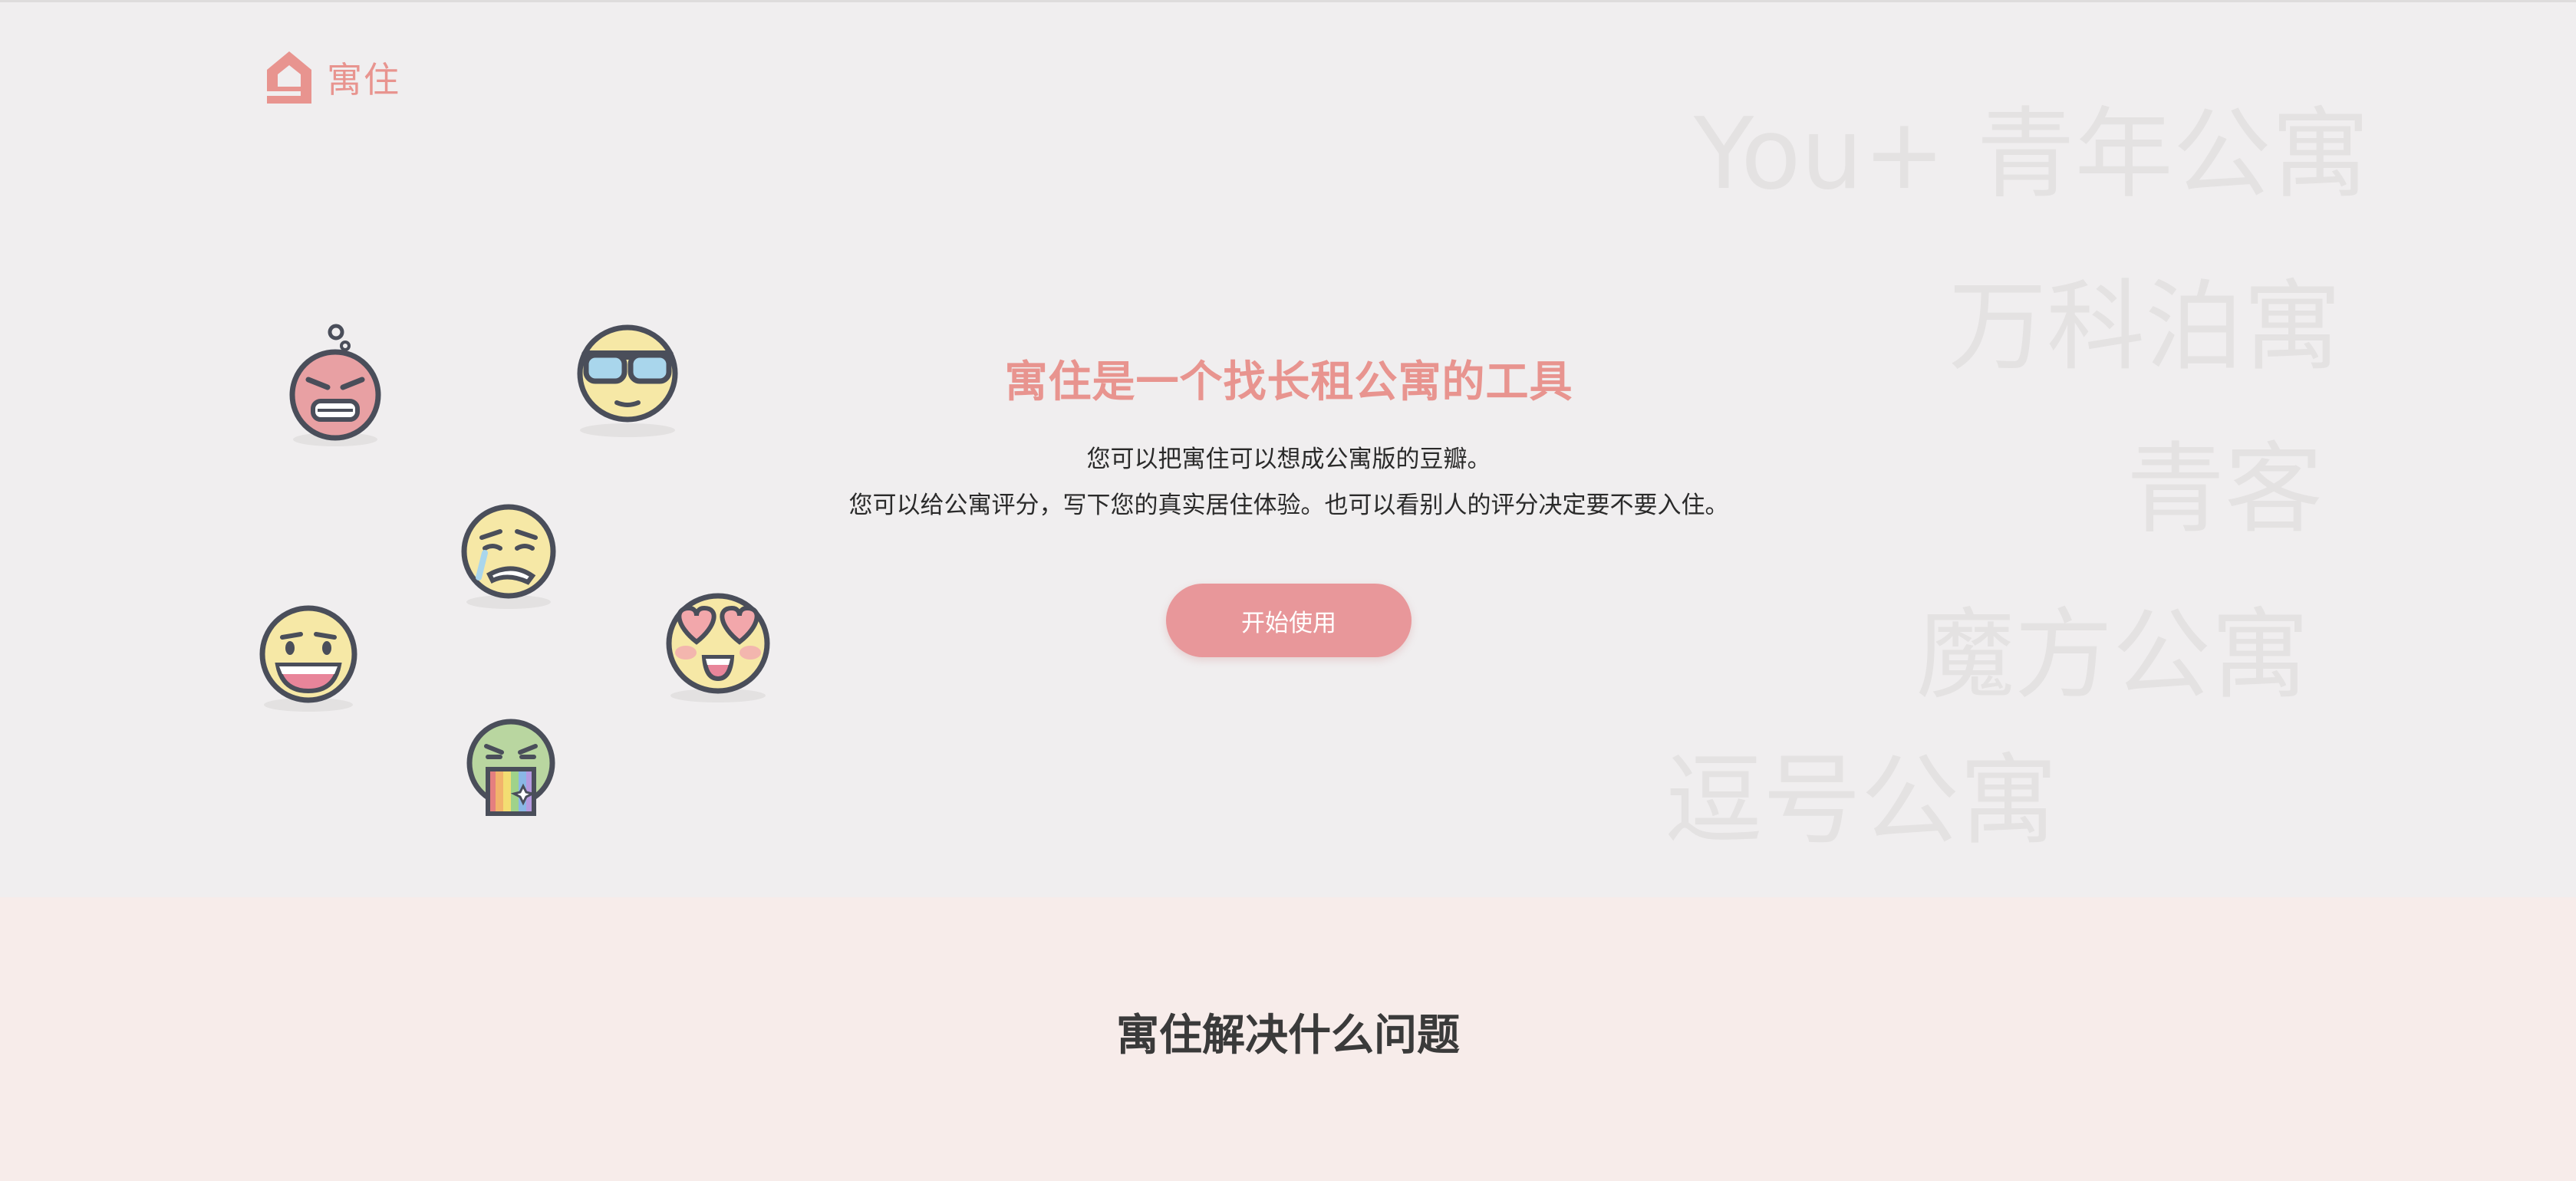  I want to click on vomiting-rainbow-face-icon, so click(511, 769).